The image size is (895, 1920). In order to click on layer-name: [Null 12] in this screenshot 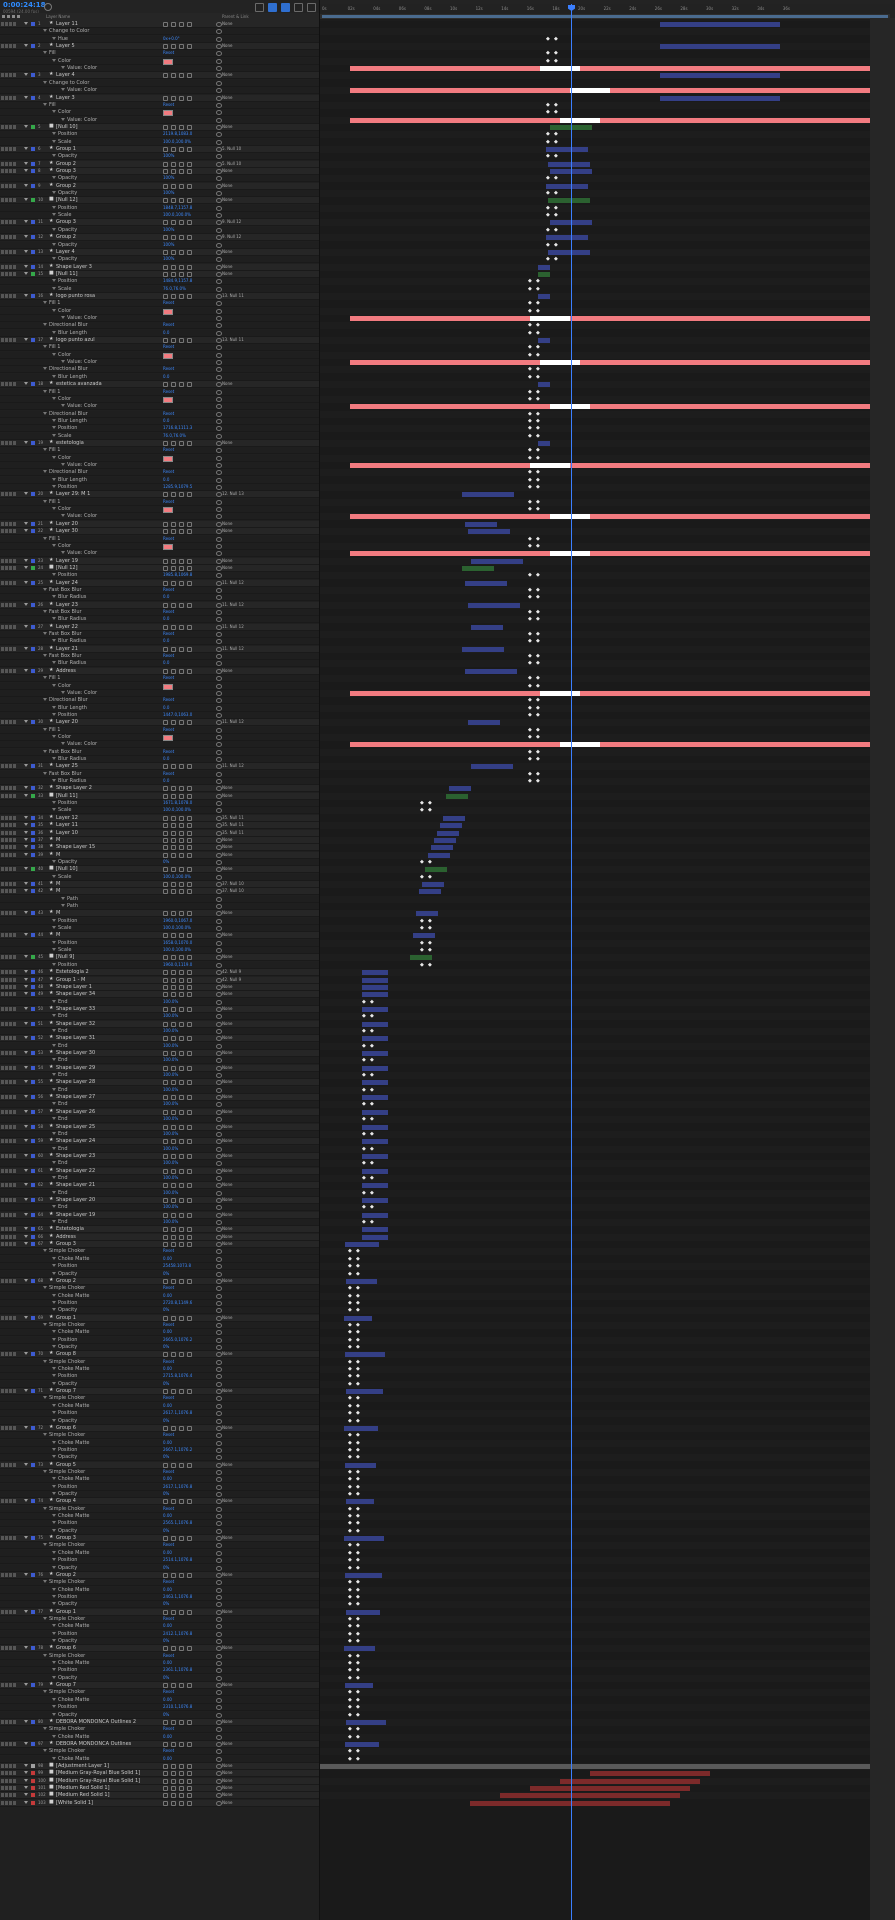, I will do `click(67, 568)`.